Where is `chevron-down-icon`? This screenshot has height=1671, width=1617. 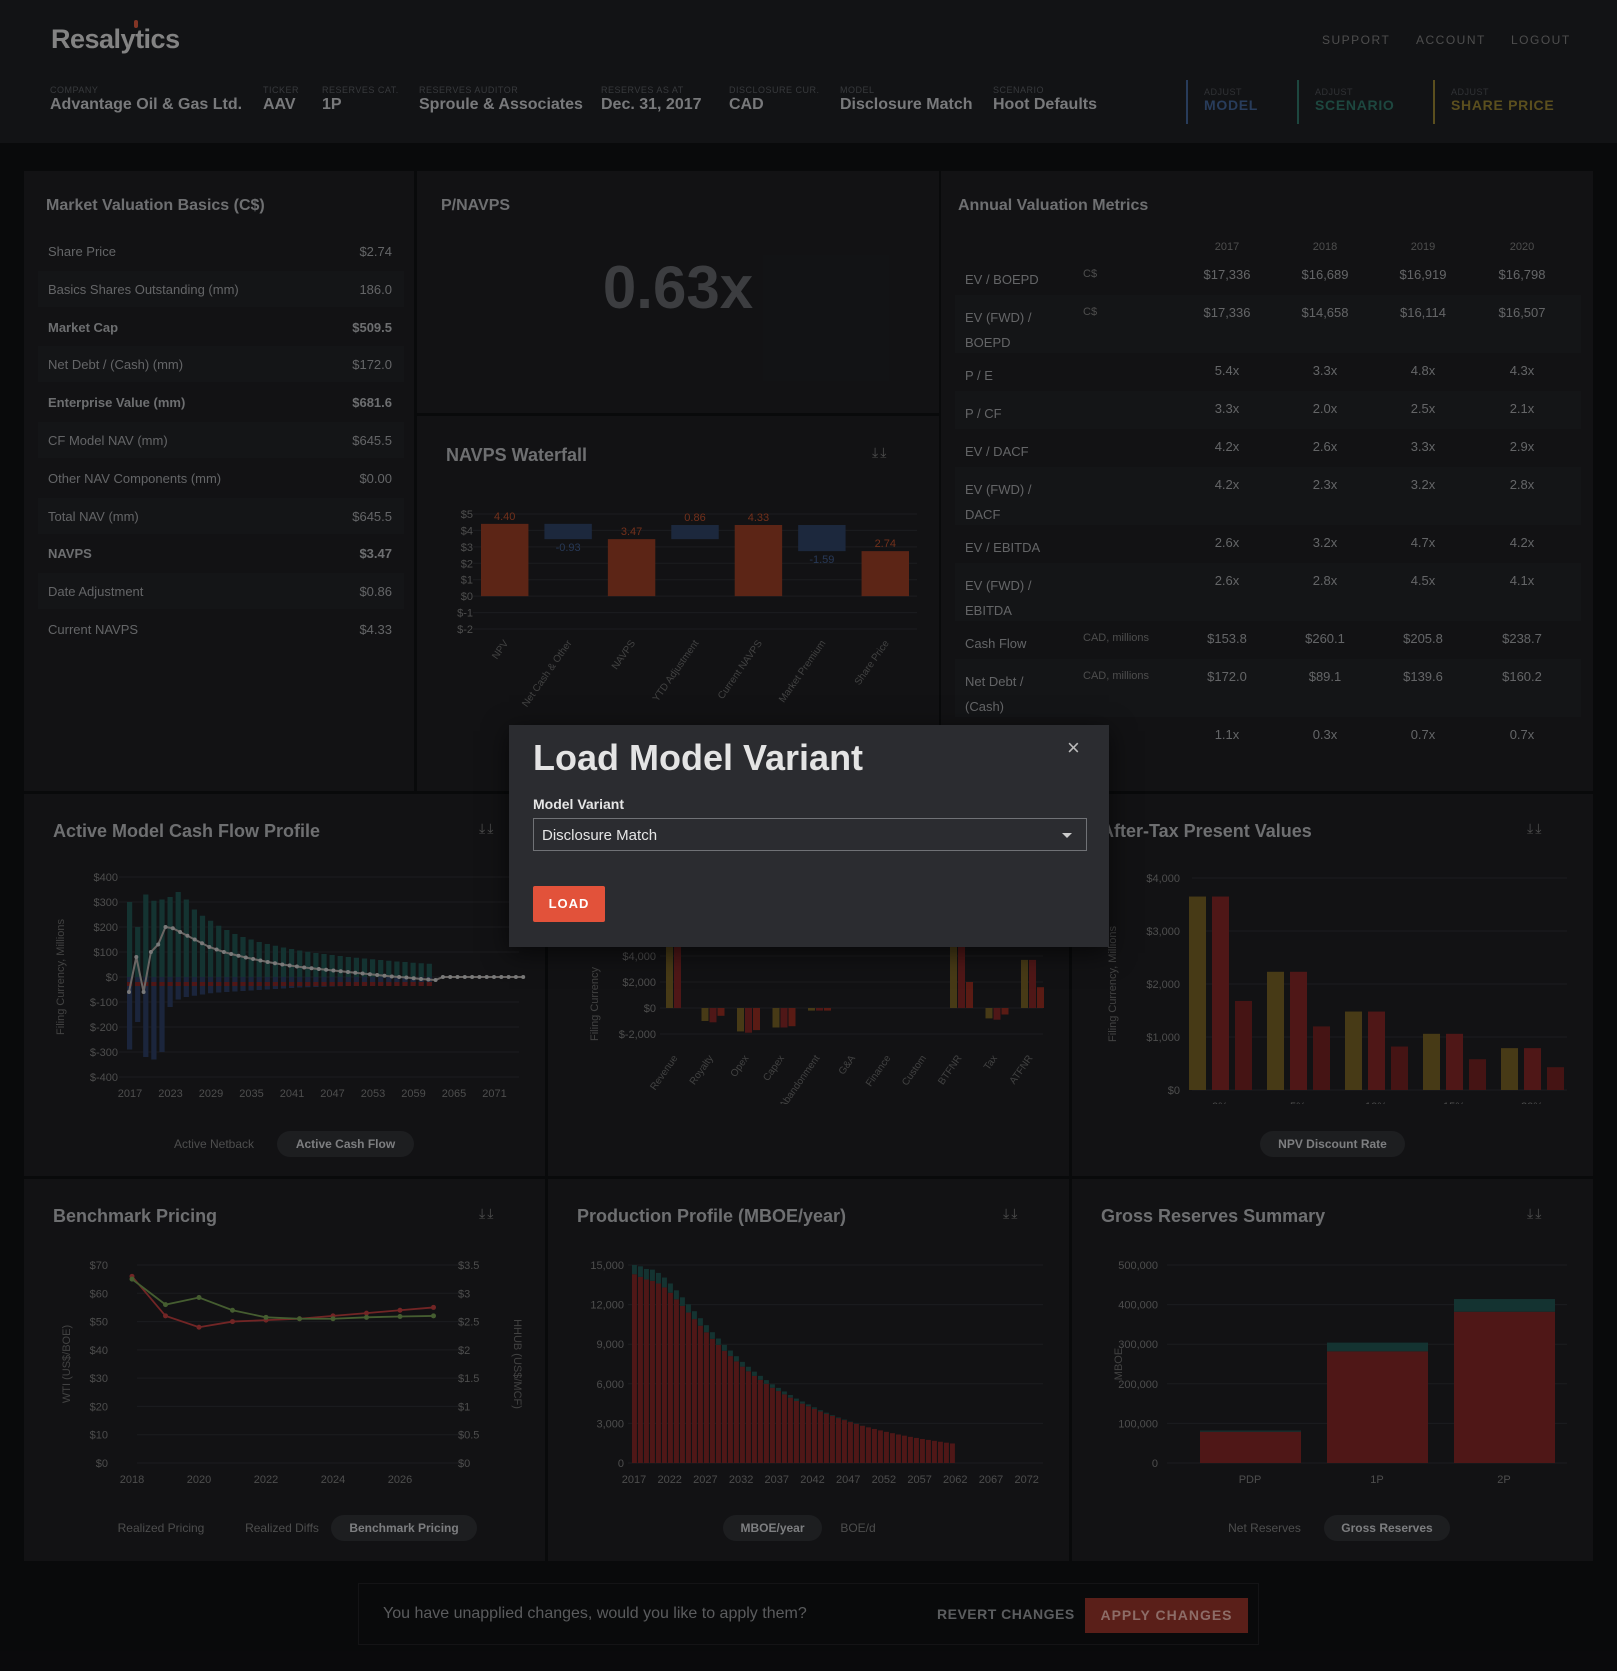
chevron-down-icon is located at coordinates (1067, 835).